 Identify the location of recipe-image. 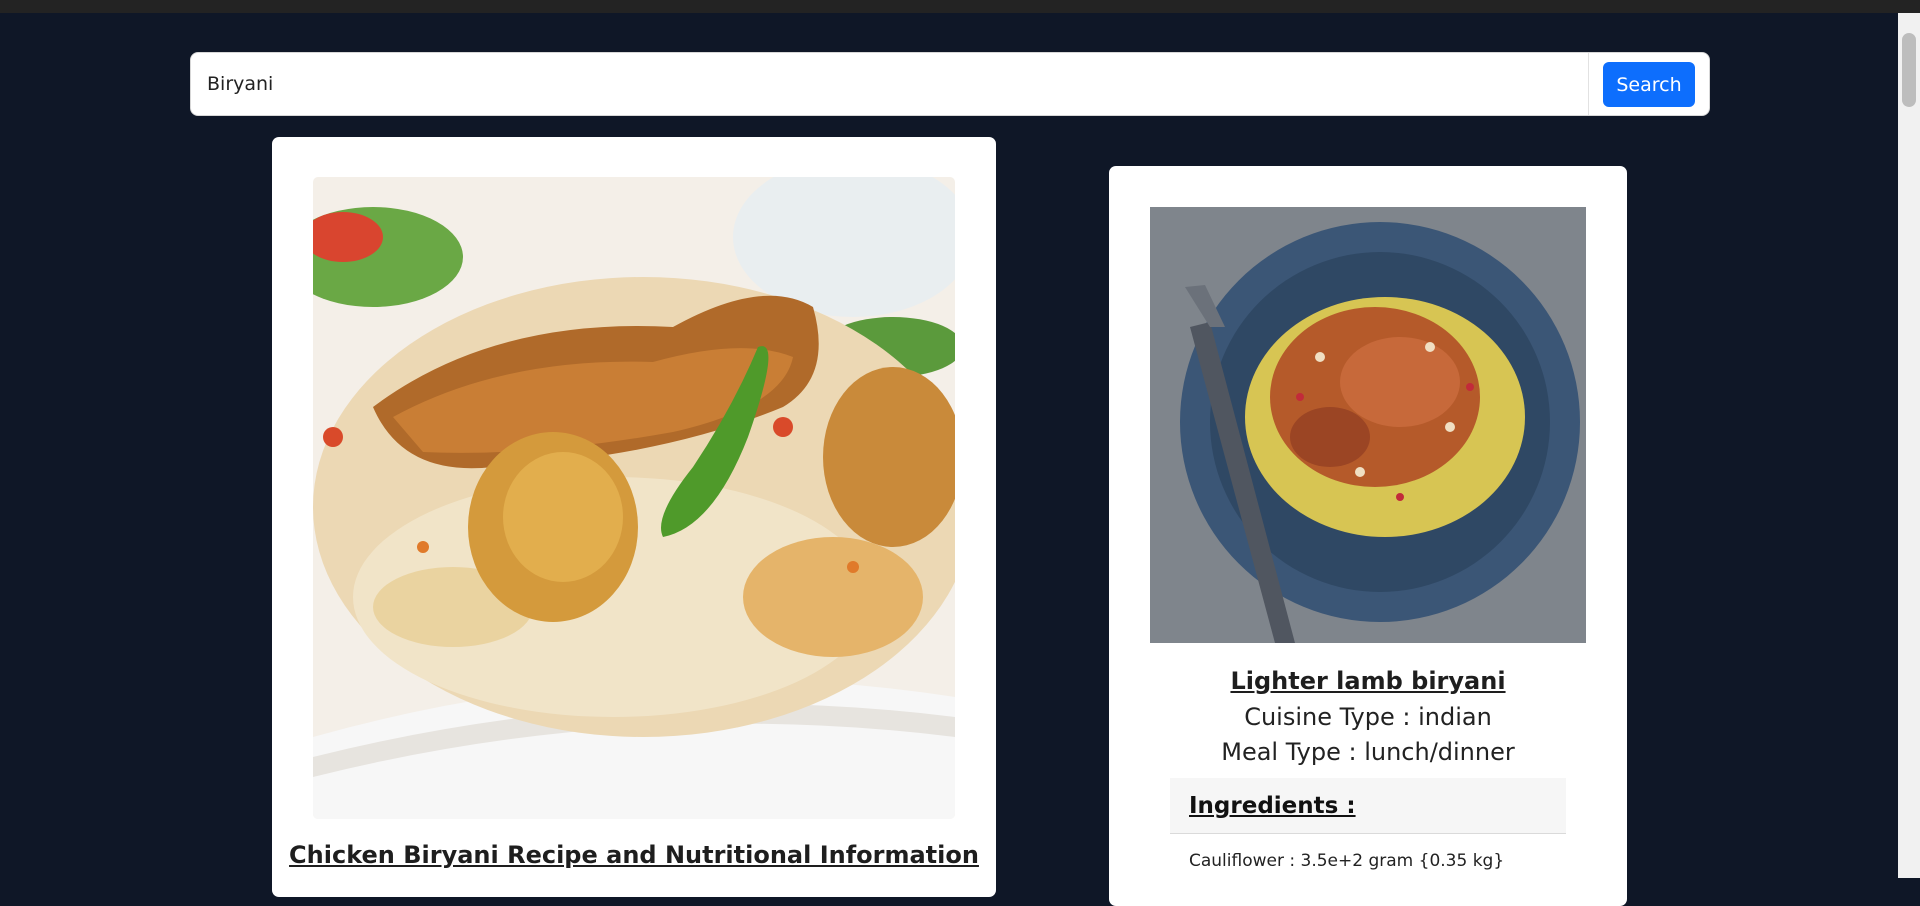
(1368, 425).